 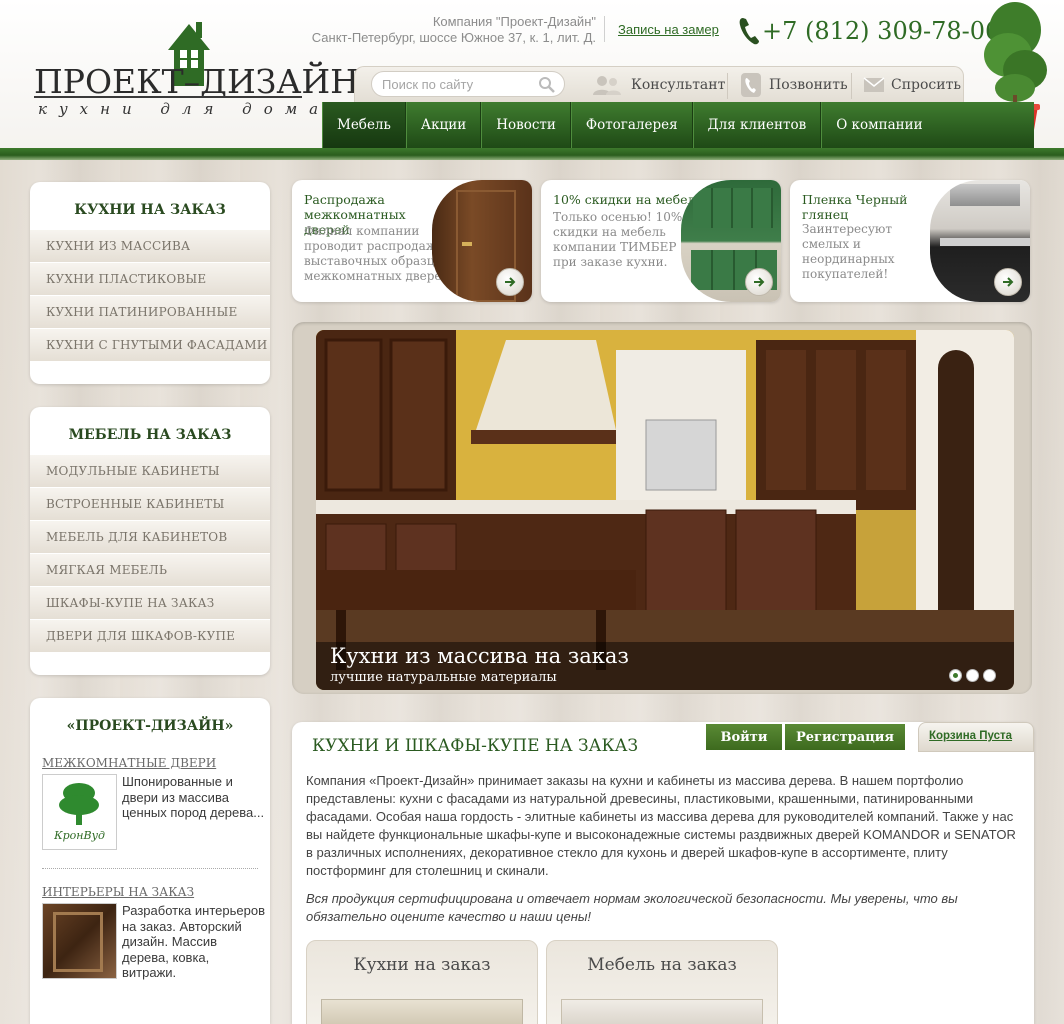 I want to click on login-button: Войти, so click(x=744, y=737).